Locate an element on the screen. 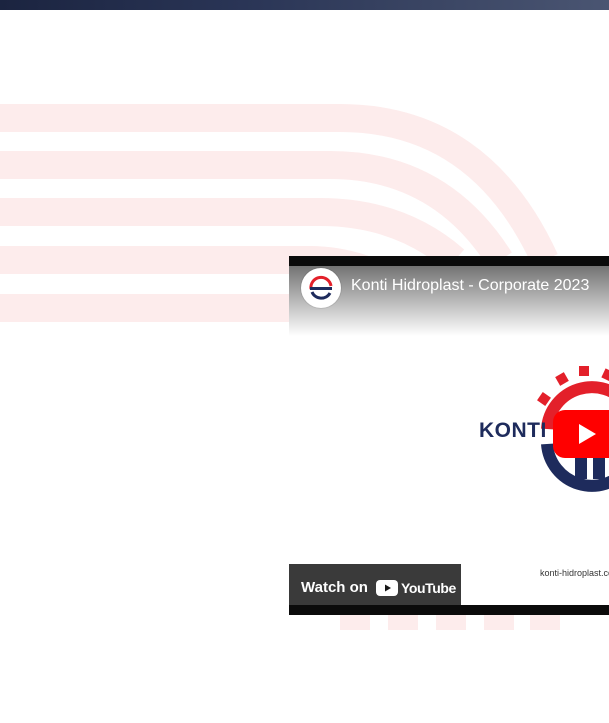  youtube-icon is located at coordinates (386, 587).